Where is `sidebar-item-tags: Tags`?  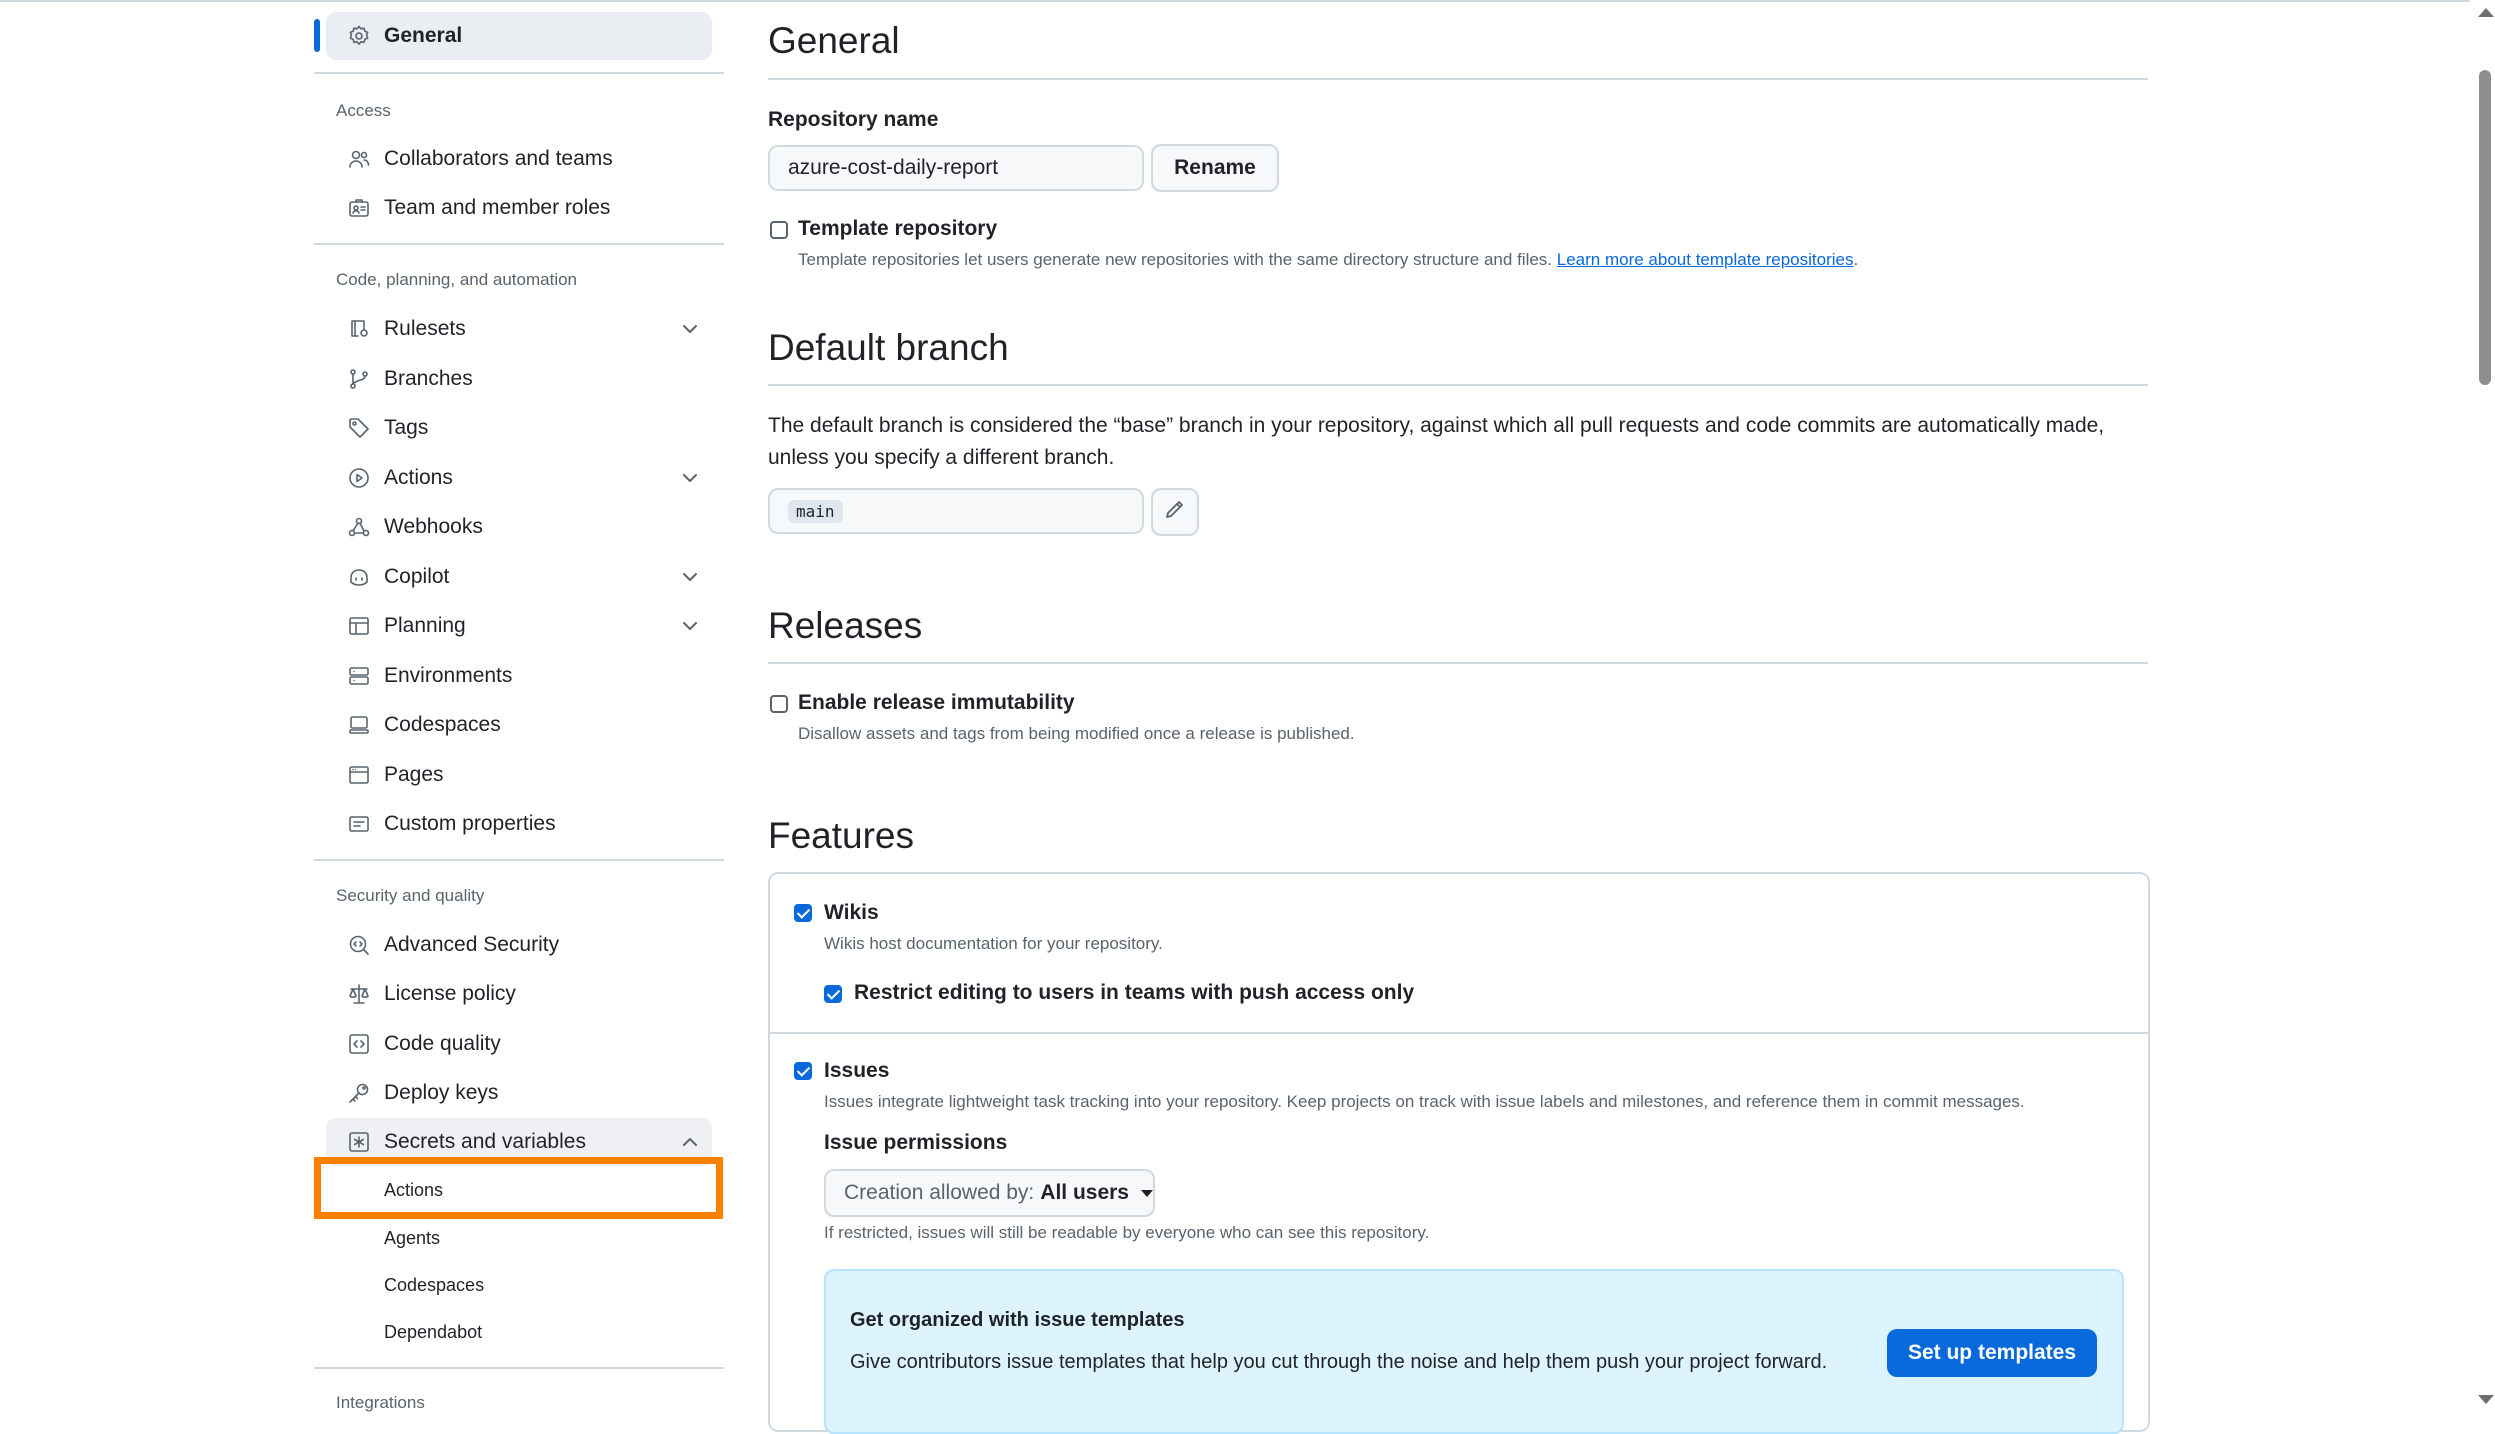
sidebar-item-tags: Tags is located at coordinates (519, 428).